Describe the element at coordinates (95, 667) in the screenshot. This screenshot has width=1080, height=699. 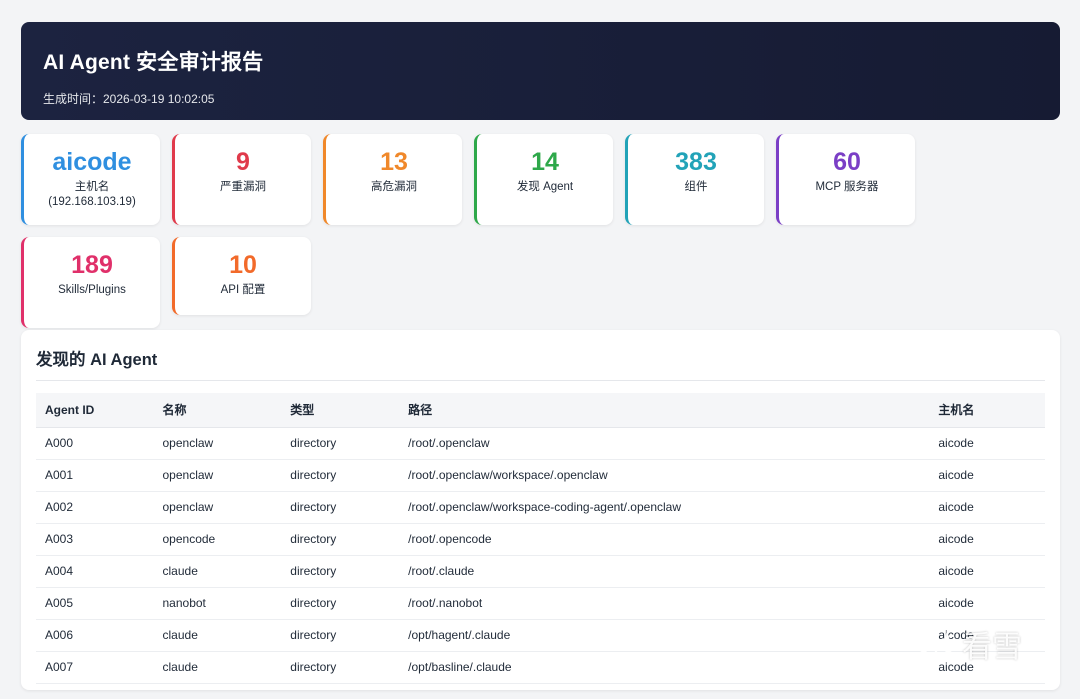
I see `table-cell: A007` at that location.